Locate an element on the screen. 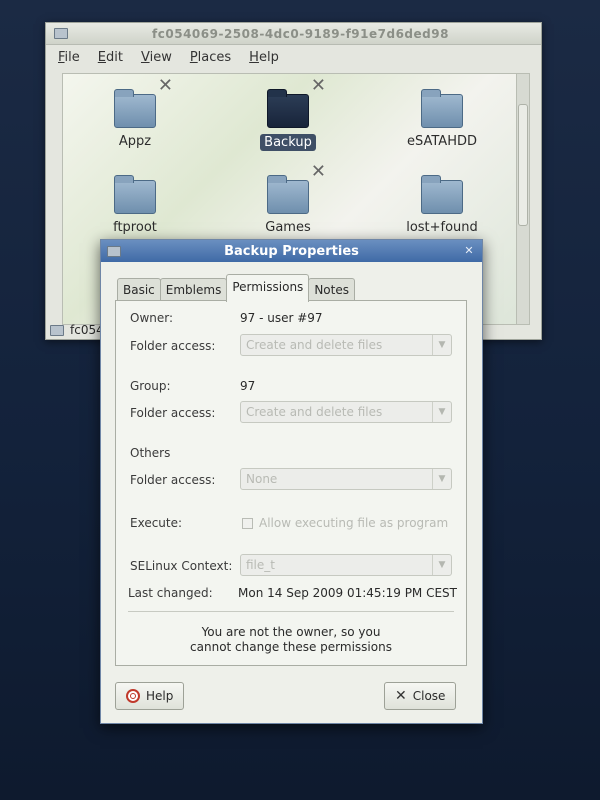  tab-permissions: Permissions is located at coordinates (268, 288).